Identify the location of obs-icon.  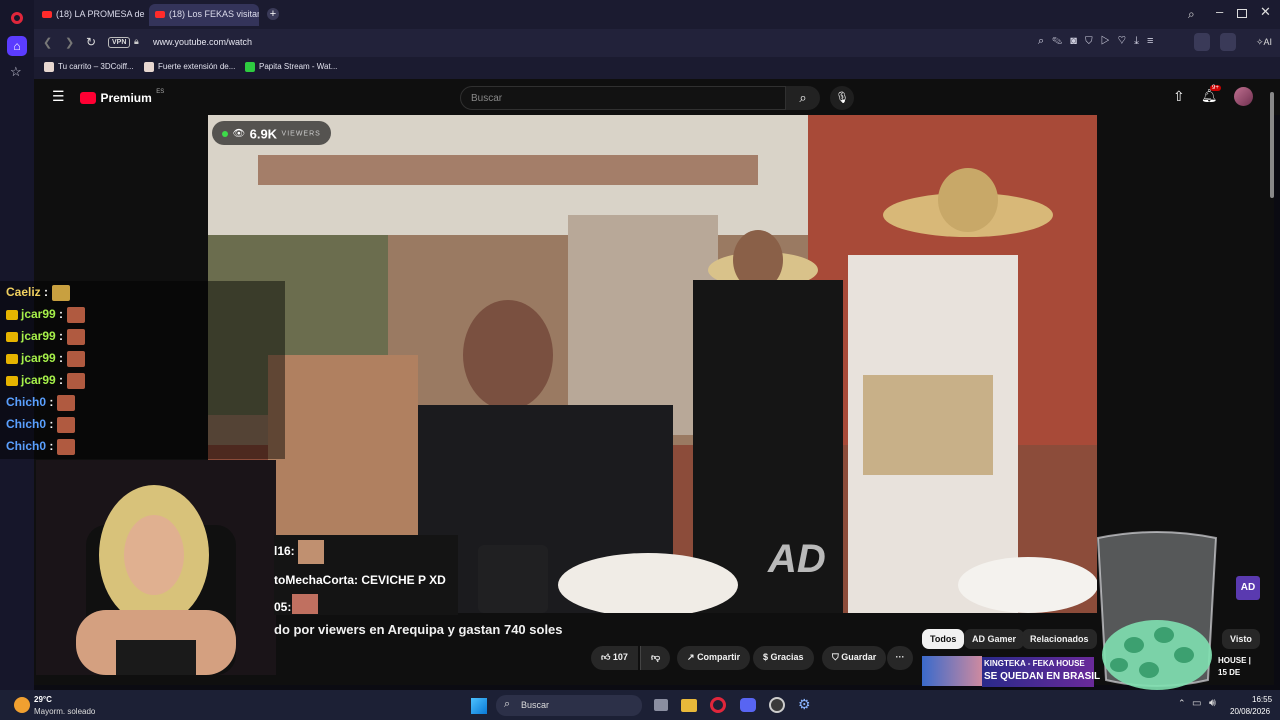
(777, 705).